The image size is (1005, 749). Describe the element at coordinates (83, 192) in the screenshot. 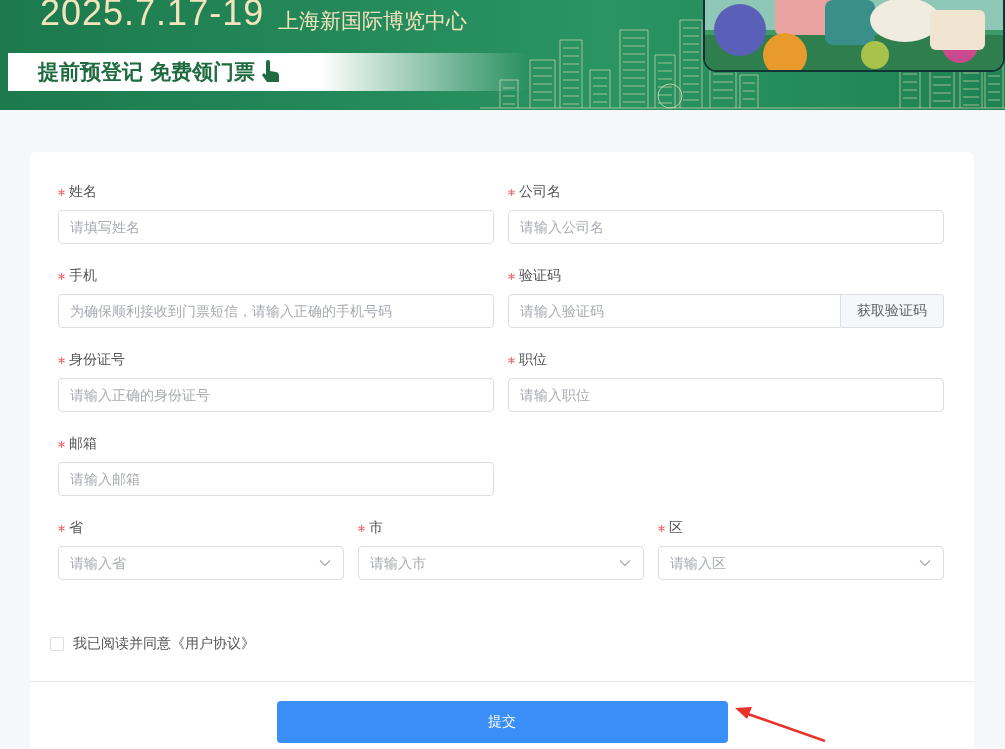

I see `field-label: 姓名` at that location.